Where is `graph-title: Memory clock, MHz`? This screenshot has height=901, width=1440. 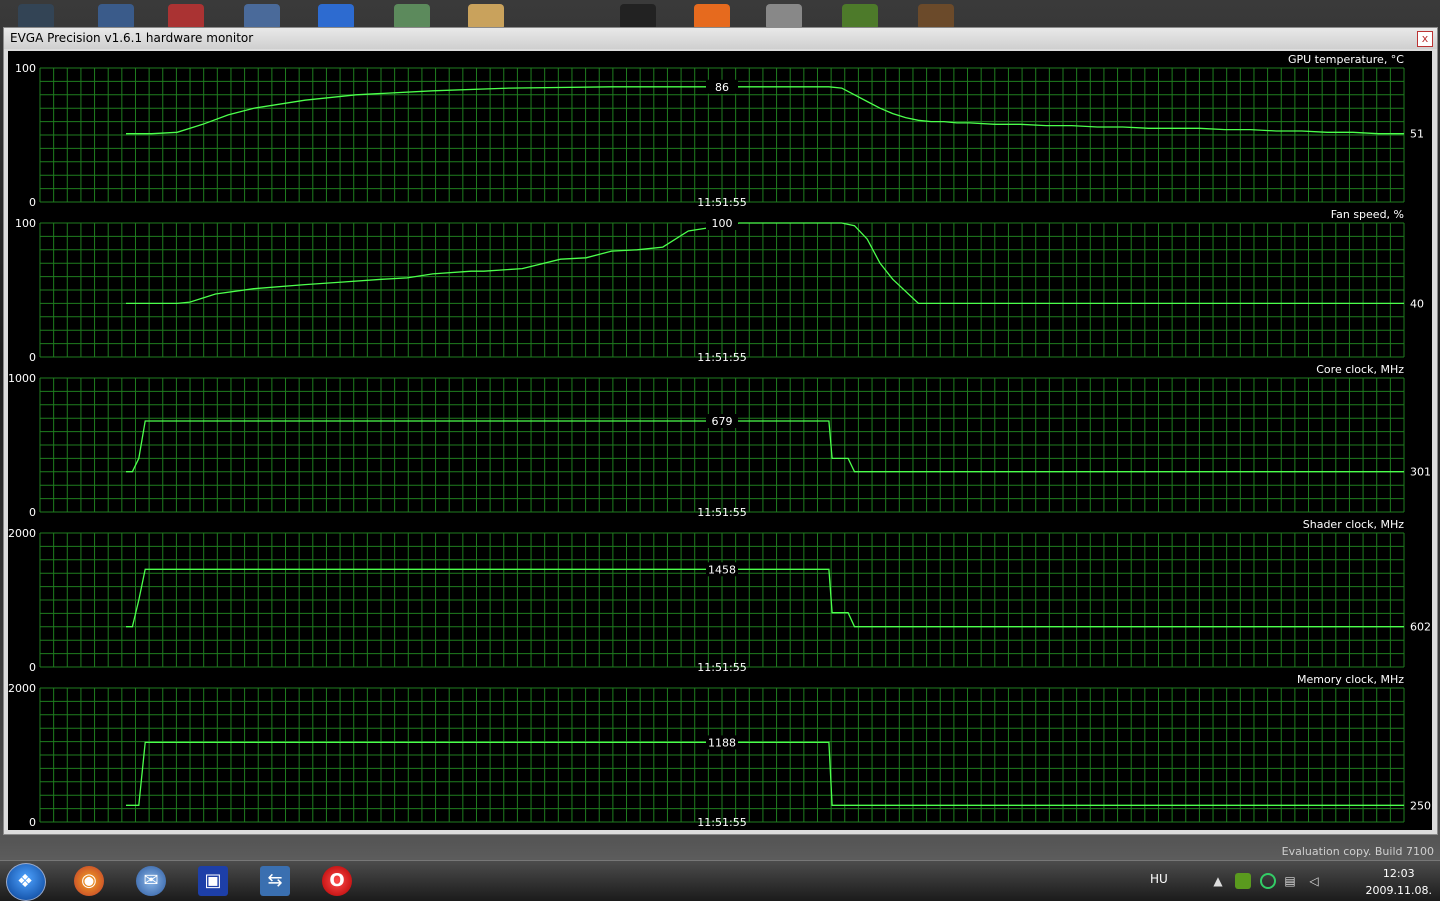 graph-title: Memory clock, MHz is located at coordinates (1350, 679).